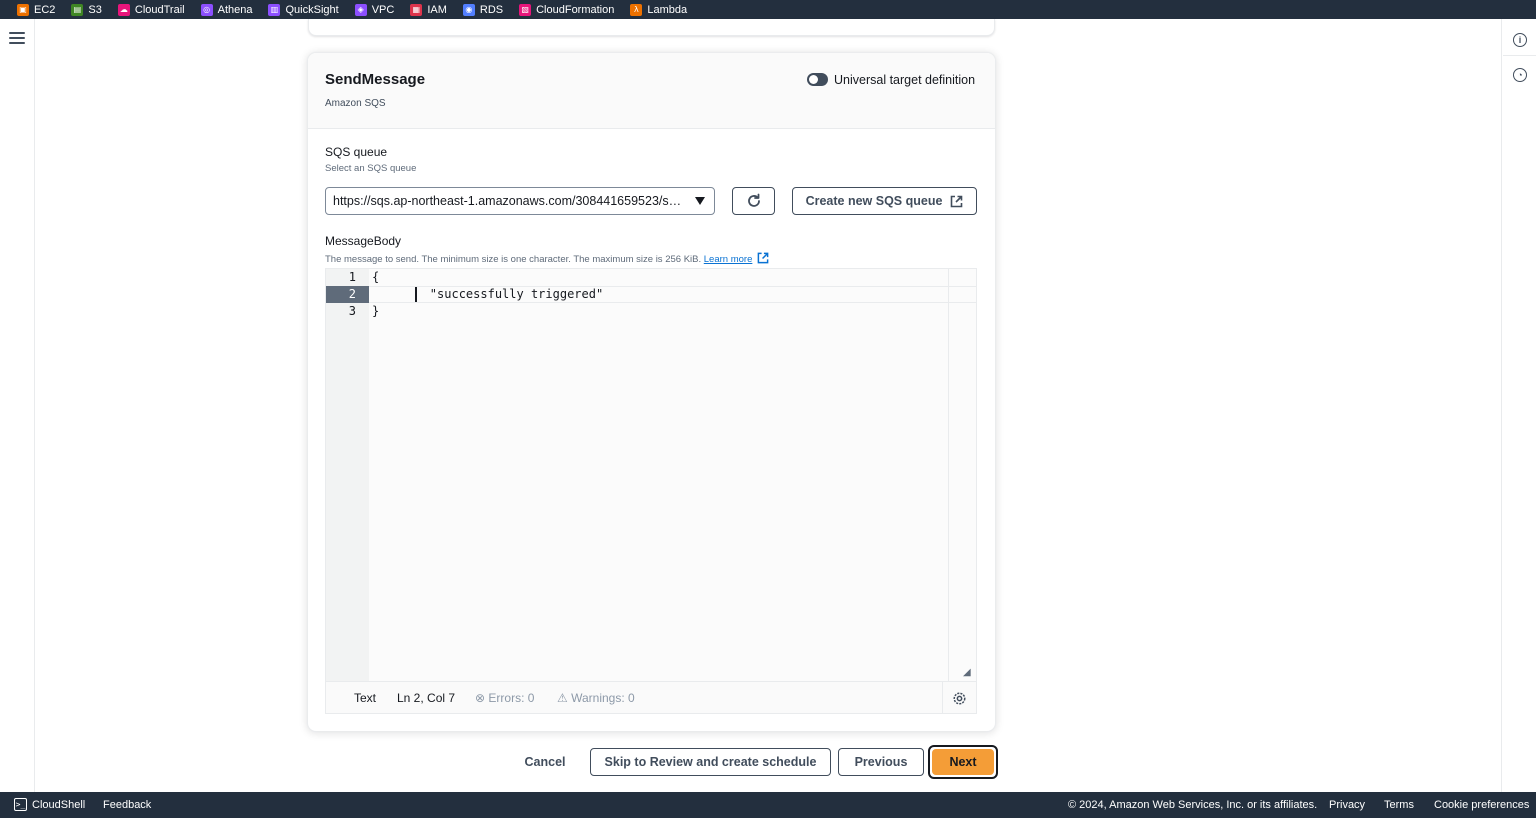 Image resolution: width=1536 pixels, height=818 pixels. What do you see at coordinates (728, 259) in the screenshot?
I see `learn-more-link: Learn more` at bounding box center [728, 259].